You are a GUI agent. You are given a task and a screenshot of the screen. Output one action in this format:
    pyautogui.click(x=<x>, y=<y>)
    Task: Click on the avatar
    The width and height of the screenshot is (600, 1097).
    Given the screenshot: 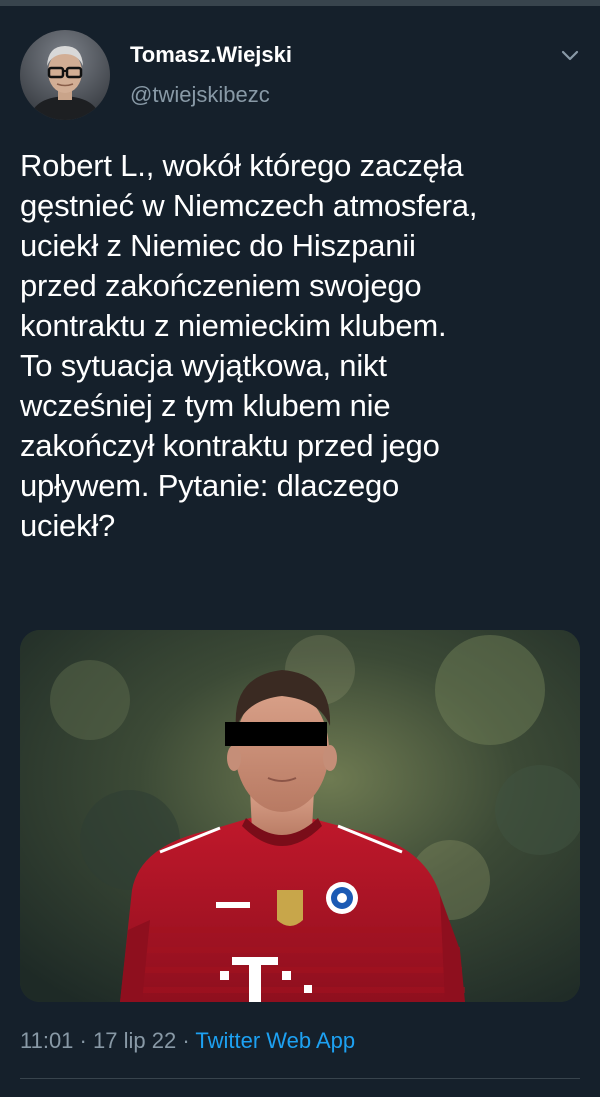 What is the action you would take?
    pyautogui.click(x=65, y=75)
    